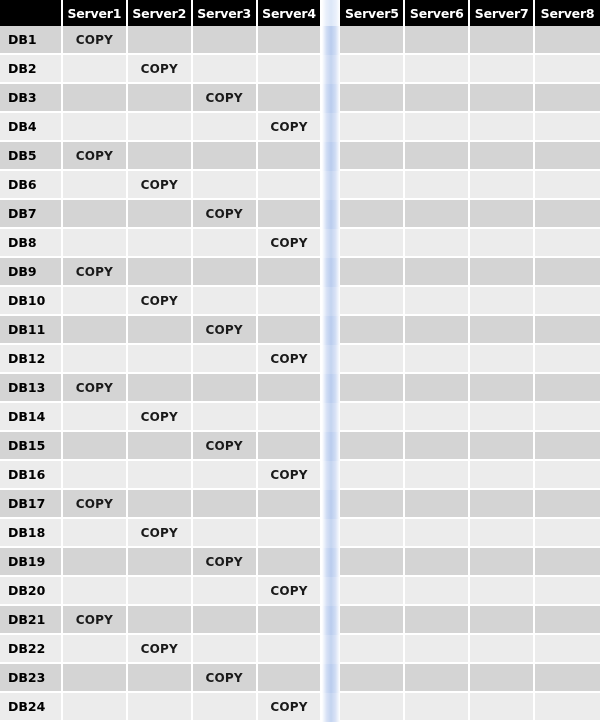  I want to click on row-header-db1: DB1, so click(31, 40).